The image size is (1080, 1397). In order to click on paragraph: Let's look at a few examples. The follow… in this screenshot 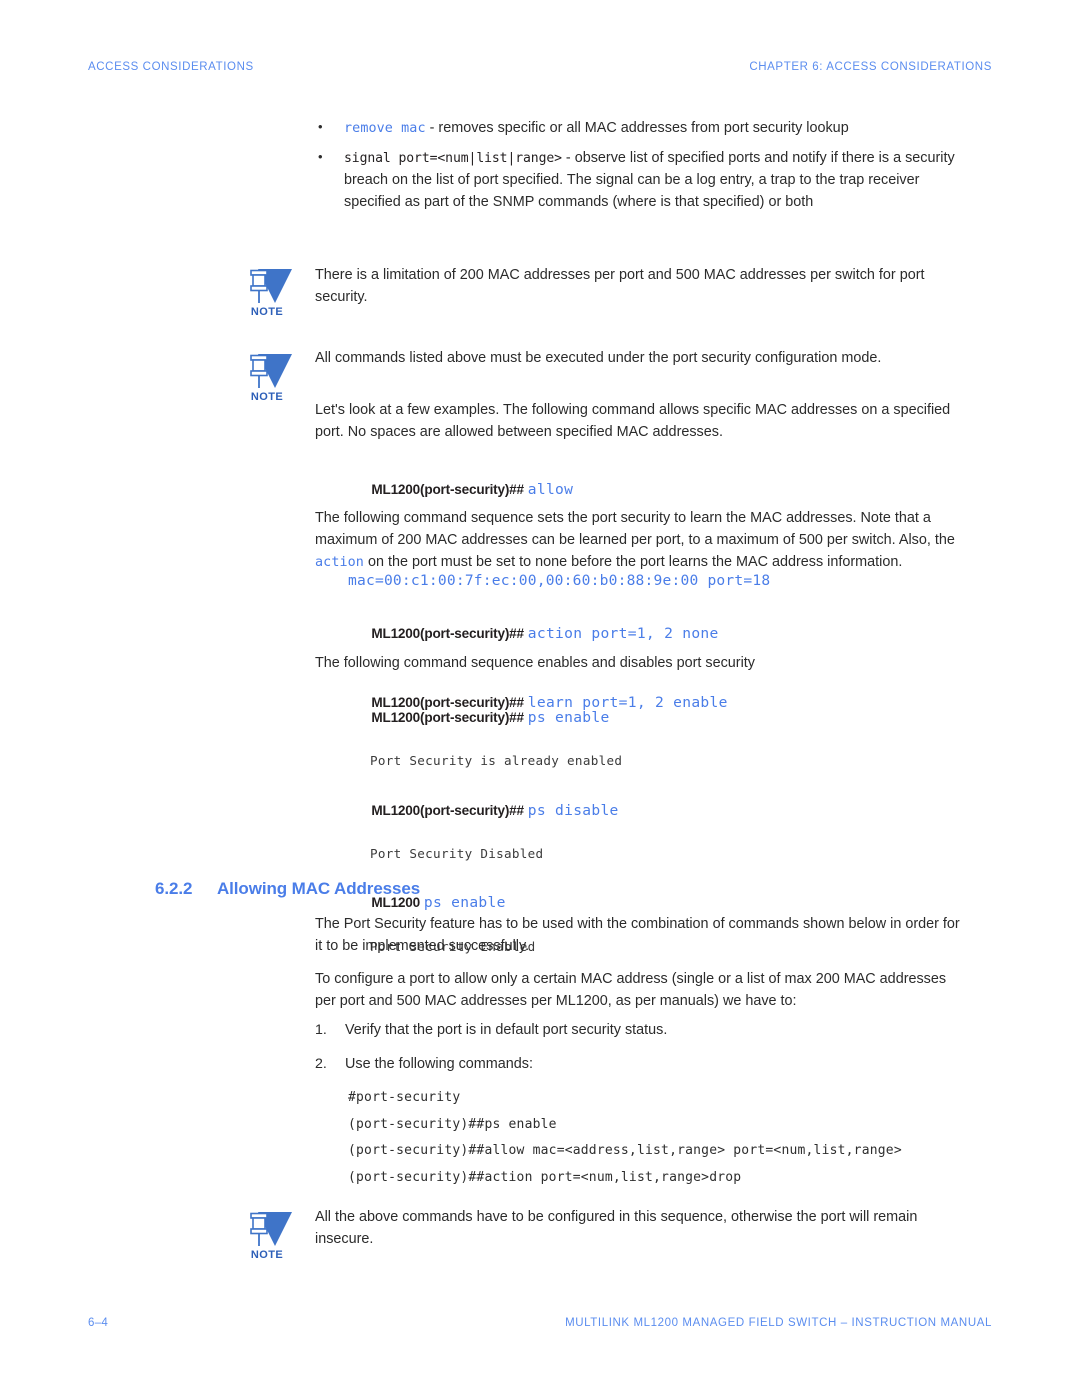, I will do `click(633, 421)`.